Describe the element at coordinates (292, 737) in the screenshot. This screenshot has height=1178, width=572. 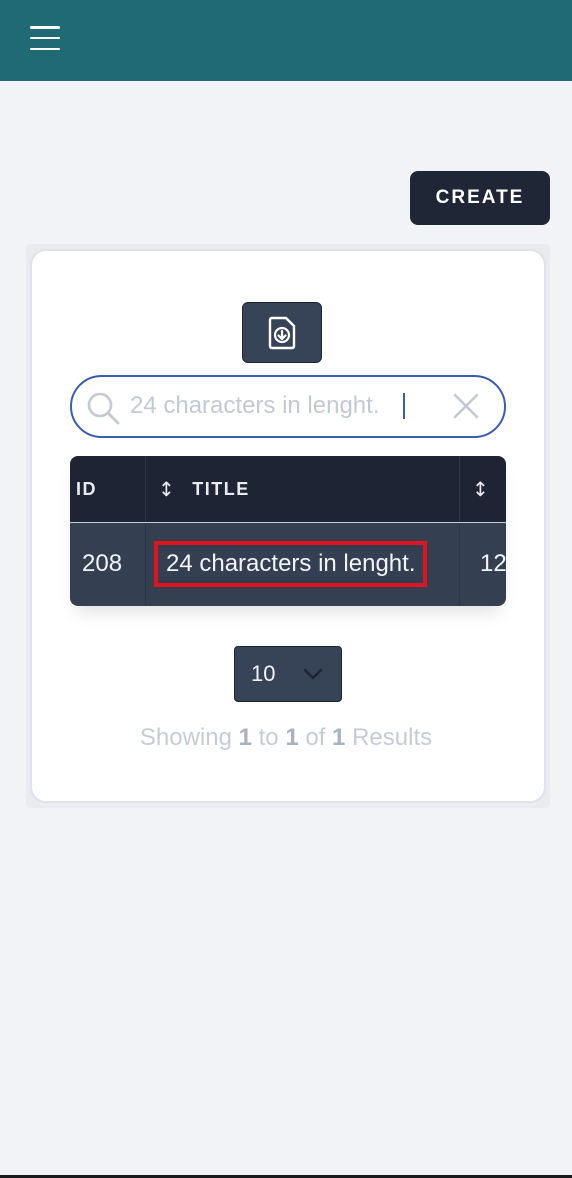
I see `summary-to: 1` at that location.